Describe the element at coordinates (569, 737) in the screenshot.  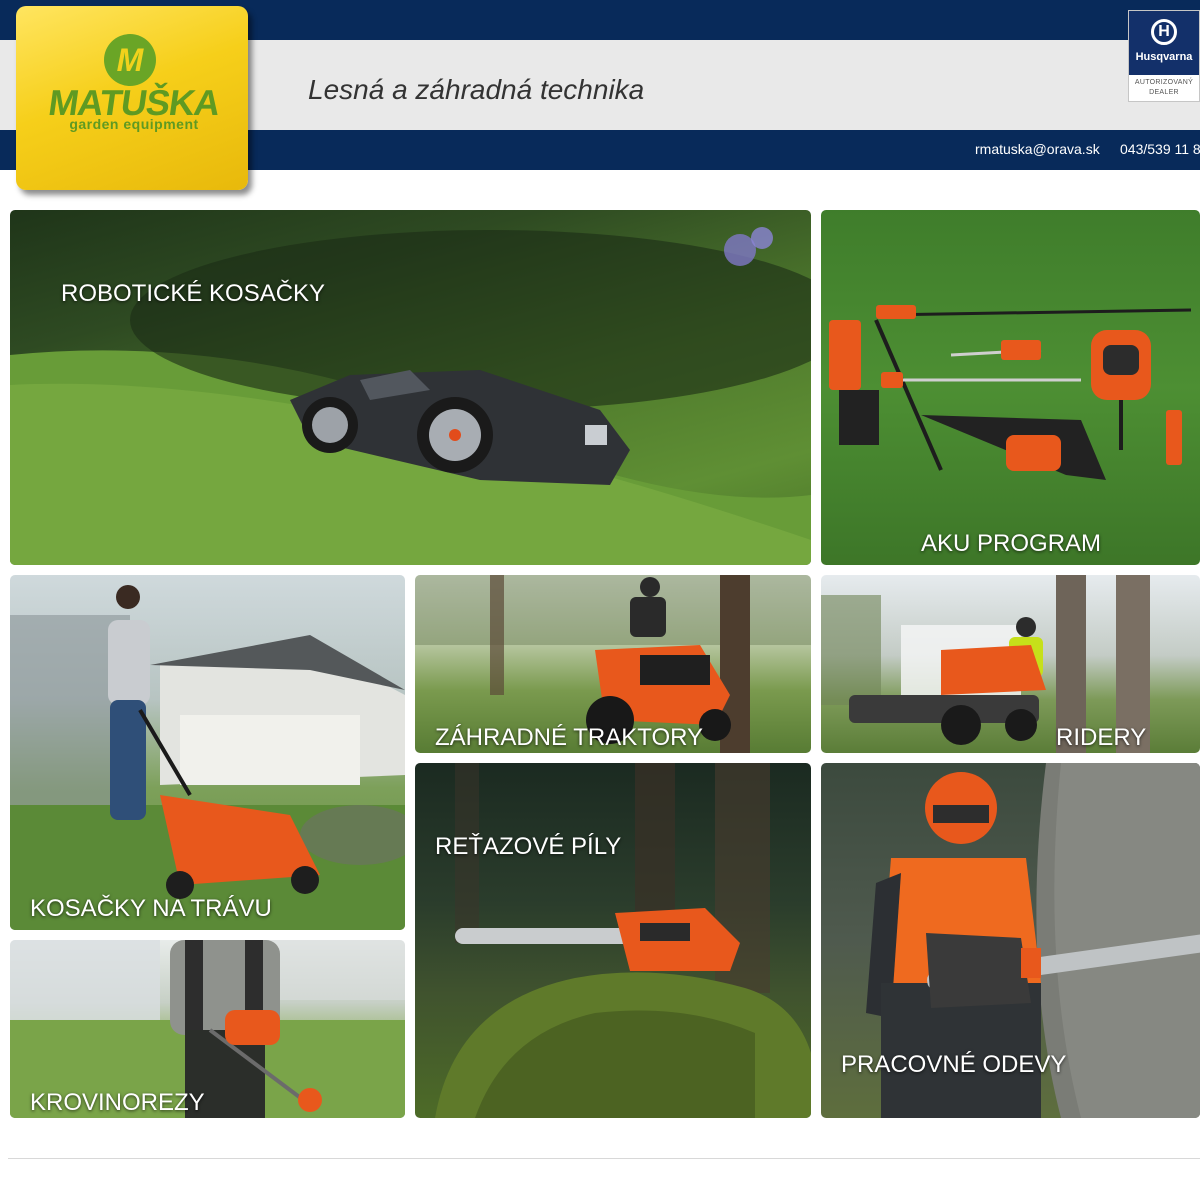
I see `category-label: ZÁHRADNÉ TRAKTORY` at that location.